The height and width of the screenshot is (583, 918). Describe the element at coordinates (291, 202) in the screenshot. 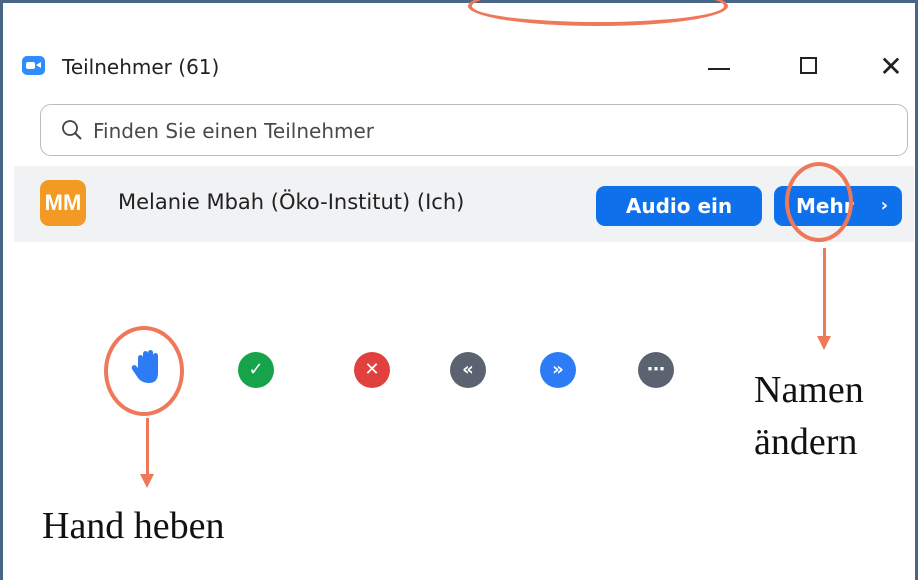

I see `participant-name: Melanie Mbah (Öko-Institut) (Ich)` at that location.